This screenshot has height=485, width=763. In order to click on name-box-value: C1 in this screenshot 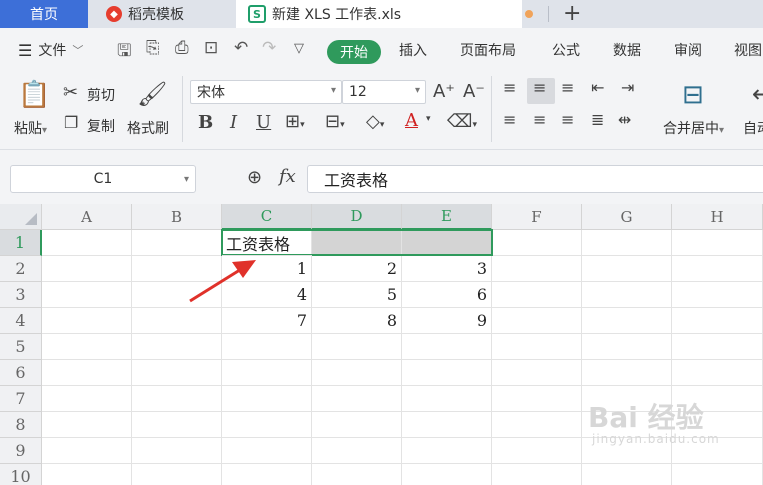, I will do `click(103, 179)`.